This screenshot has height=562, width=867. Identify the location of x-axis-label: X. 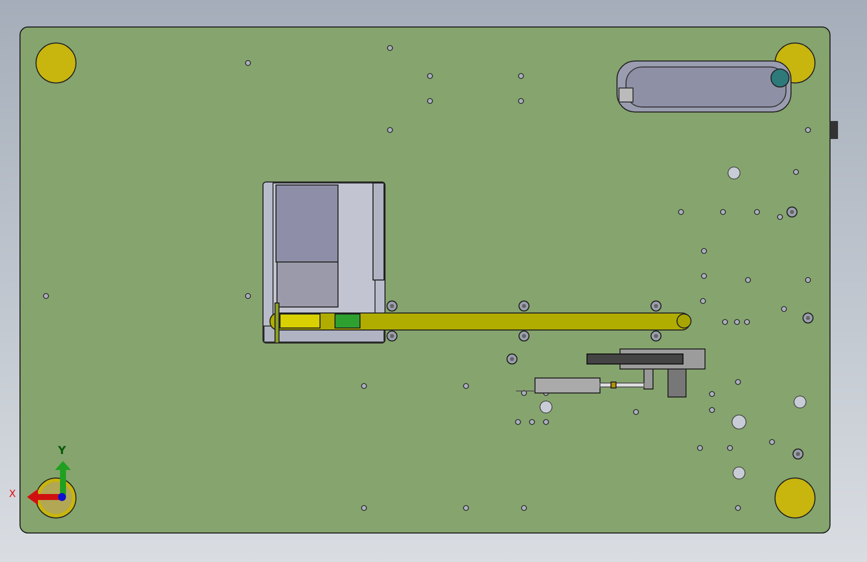
(12, 494).